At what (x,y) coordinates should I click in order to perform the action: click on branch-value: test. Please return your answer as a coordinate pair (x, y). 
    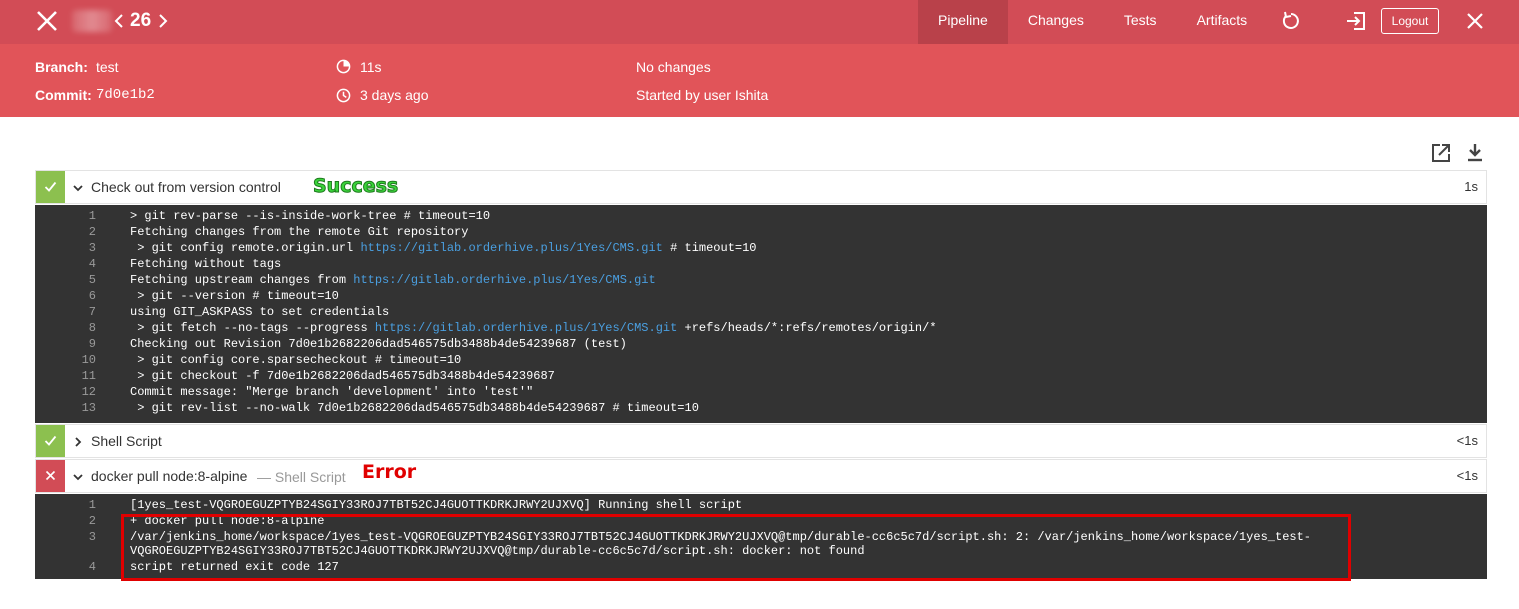
    Looking at the image, I should click on (107, 67).